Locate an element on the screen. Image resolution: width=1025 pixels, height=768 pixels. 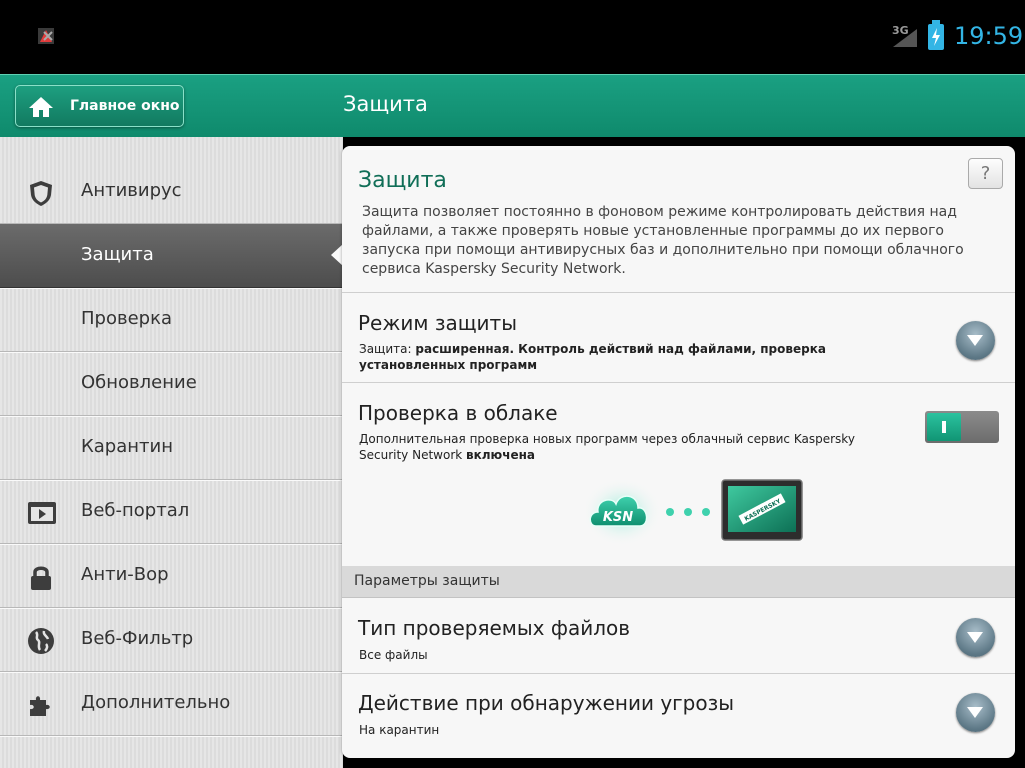
sidebar-item-web-portal: Веб-портал is located at coordinates (171, 512).